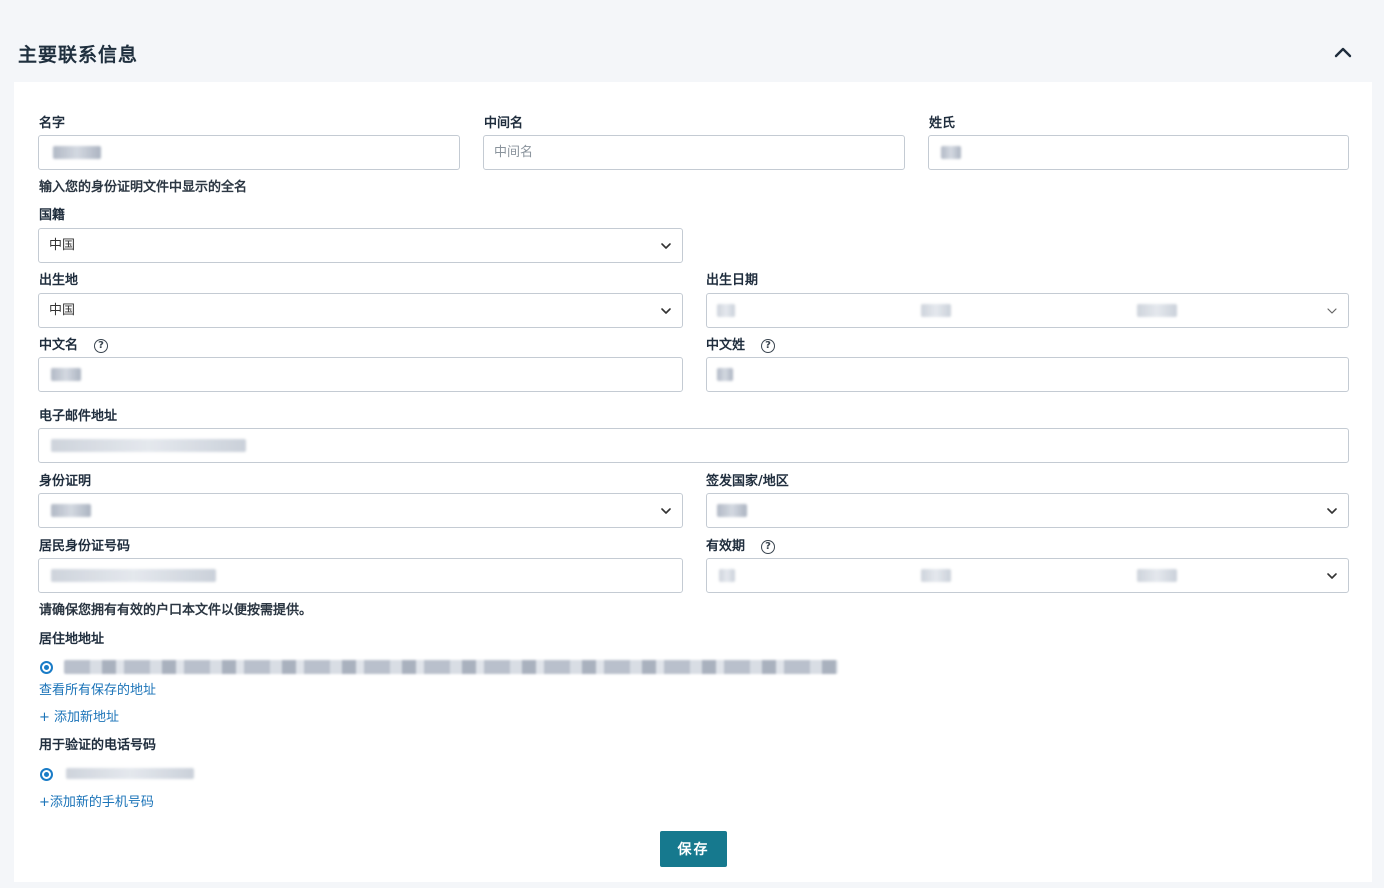  I want to click on save-button: 保存, so click(693, 849).